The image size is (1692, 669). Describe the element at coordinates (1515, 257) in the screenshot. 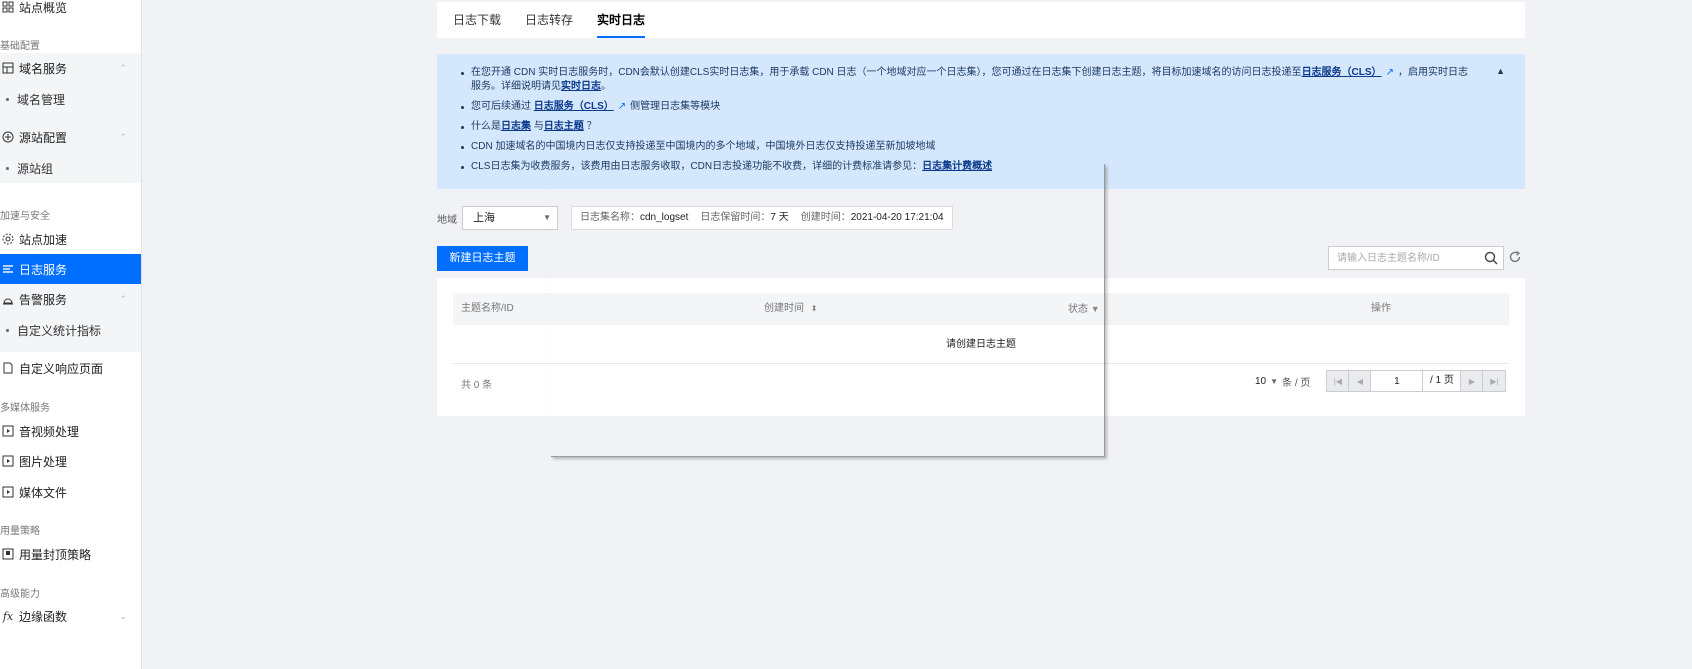

I see `refresh-icon` at that location.